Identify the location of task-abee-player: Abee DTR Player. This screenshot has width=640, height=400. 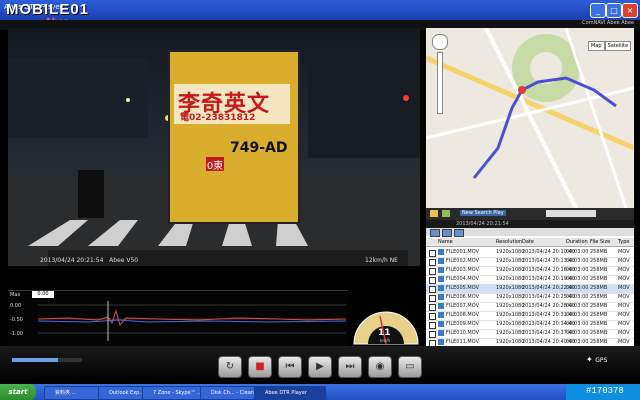
(290, 393).